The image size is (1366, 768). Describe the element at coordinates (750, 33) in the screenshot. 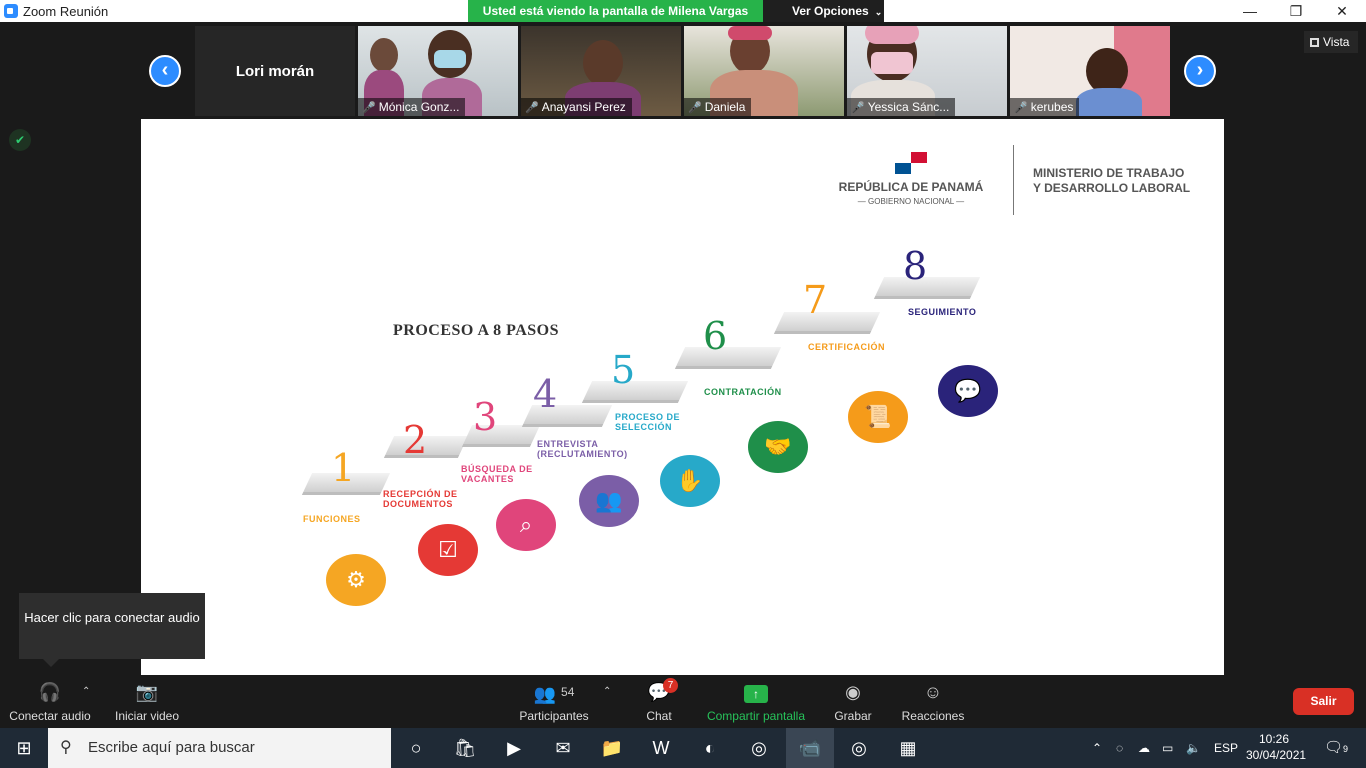

I see `headband` at that location.